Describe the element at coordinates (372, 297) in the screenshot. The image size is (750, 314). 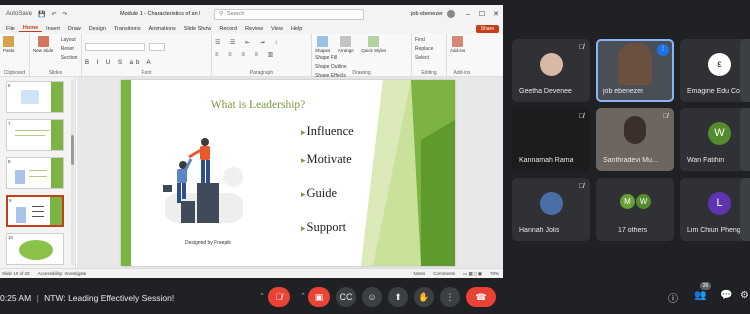
I see `emoji-icon: ☺` at that location.